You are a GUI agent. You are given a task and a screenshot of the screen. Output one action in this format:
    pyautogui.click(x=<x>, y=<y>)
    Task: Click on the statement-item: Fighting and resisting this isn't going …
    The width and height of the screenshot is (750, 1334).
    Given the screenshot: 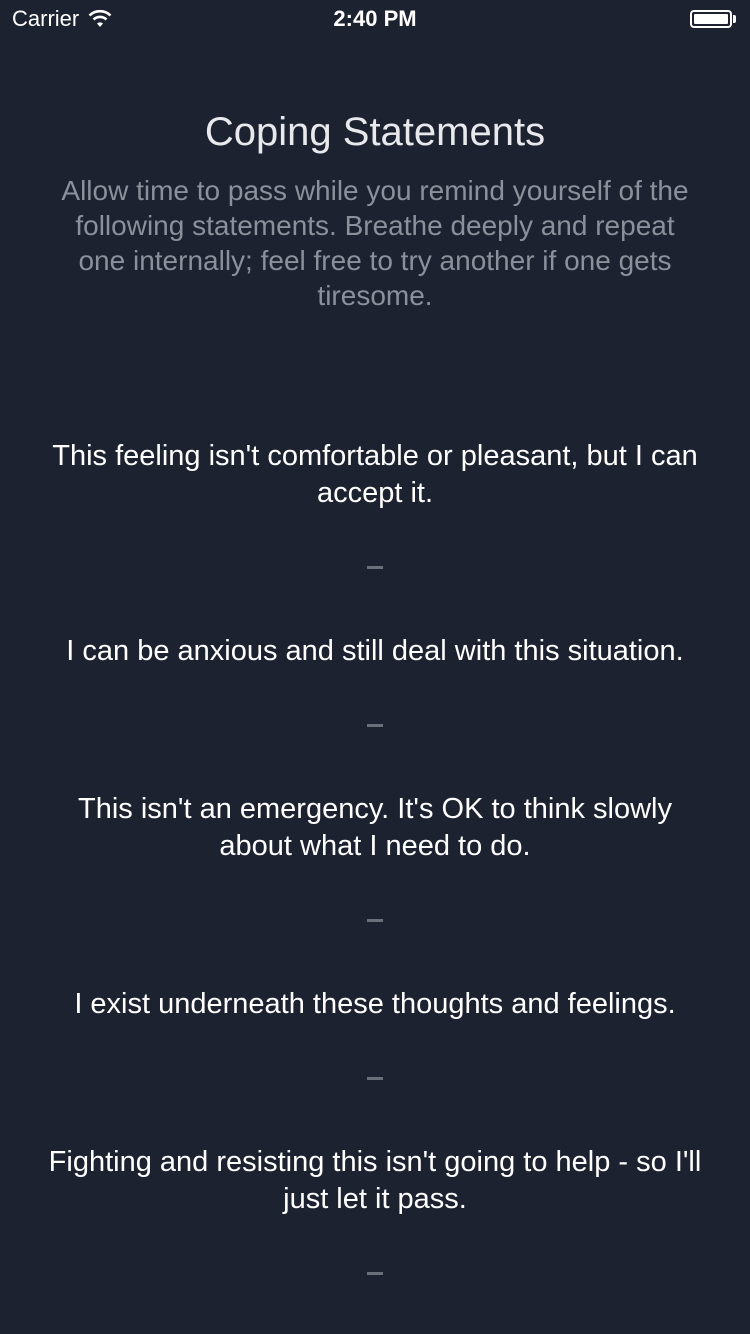 What is the action you would take?
    pyautogui.click(x=375, y=1180)
    